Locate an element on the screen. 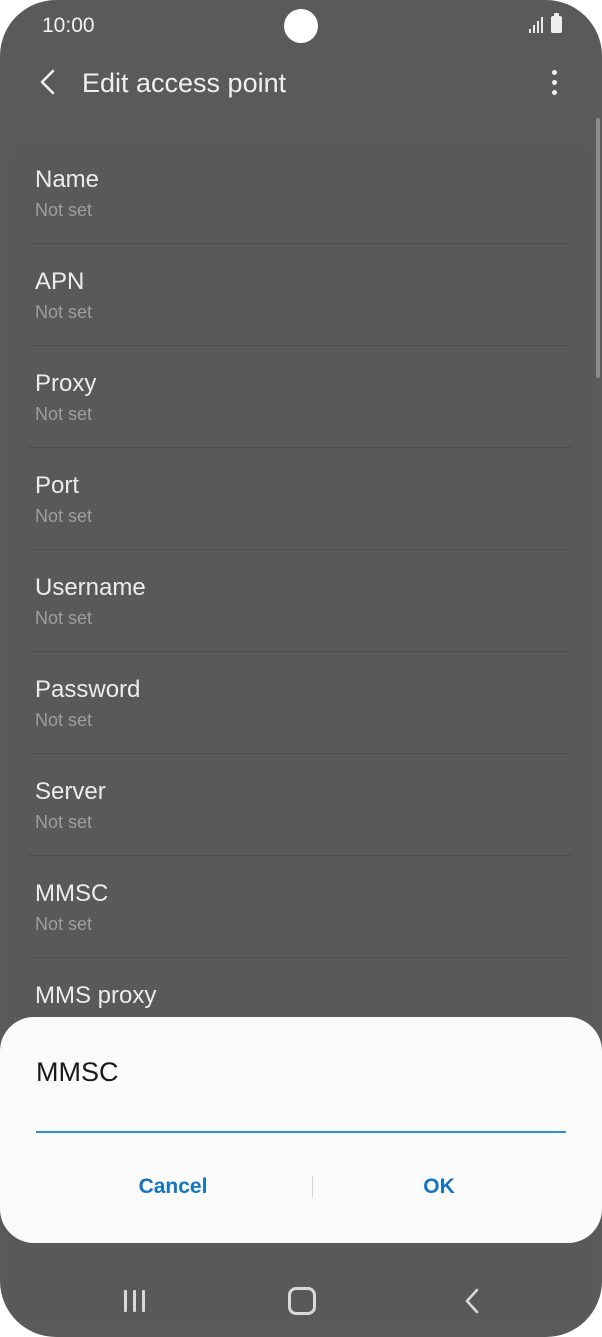 This screenshot has width=602, height=1337. battery-icon is located at coordinates (556, 23).